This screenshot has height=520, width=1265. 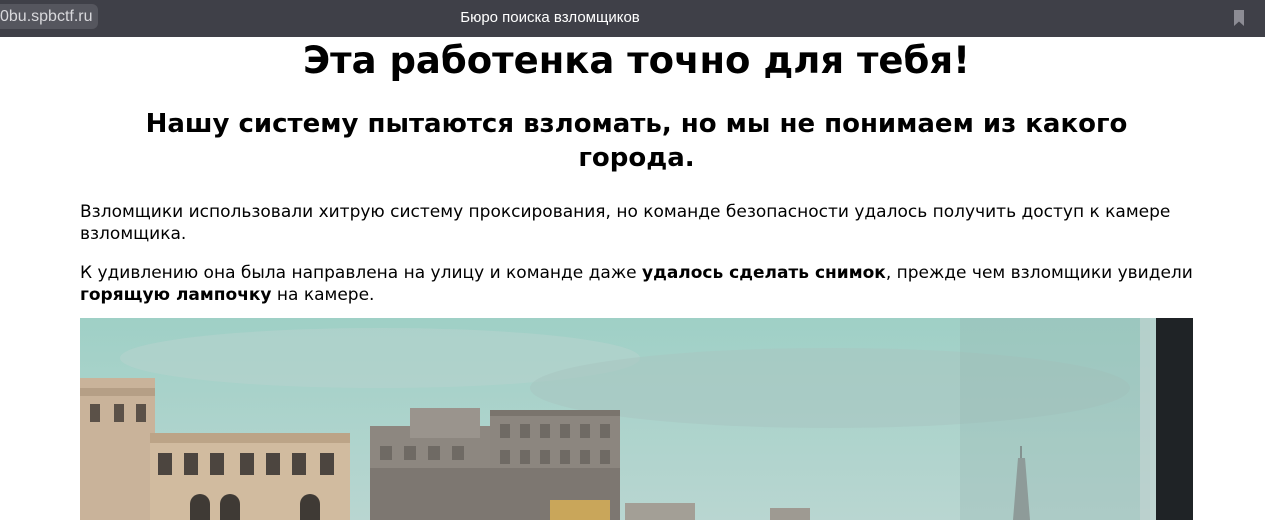 I want to click on browser-toolbar: 0bu.spbctf.ru Бюро поиска взломщиков, so click(x=632, y=18).